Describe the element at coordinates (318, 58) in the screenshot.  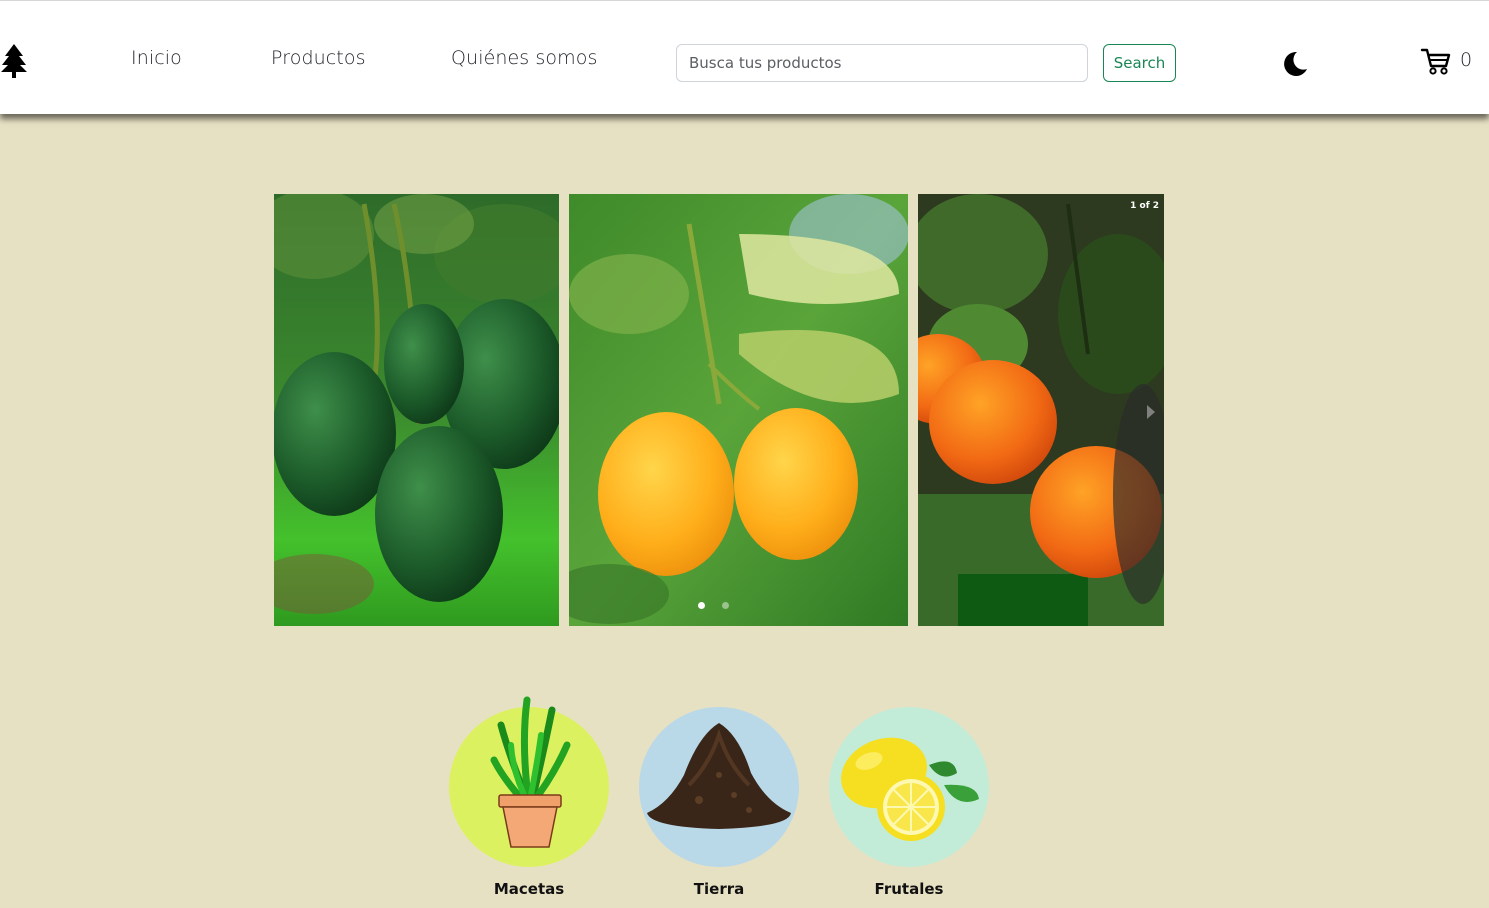
I see `nav-link-productos: Productos` at that location.